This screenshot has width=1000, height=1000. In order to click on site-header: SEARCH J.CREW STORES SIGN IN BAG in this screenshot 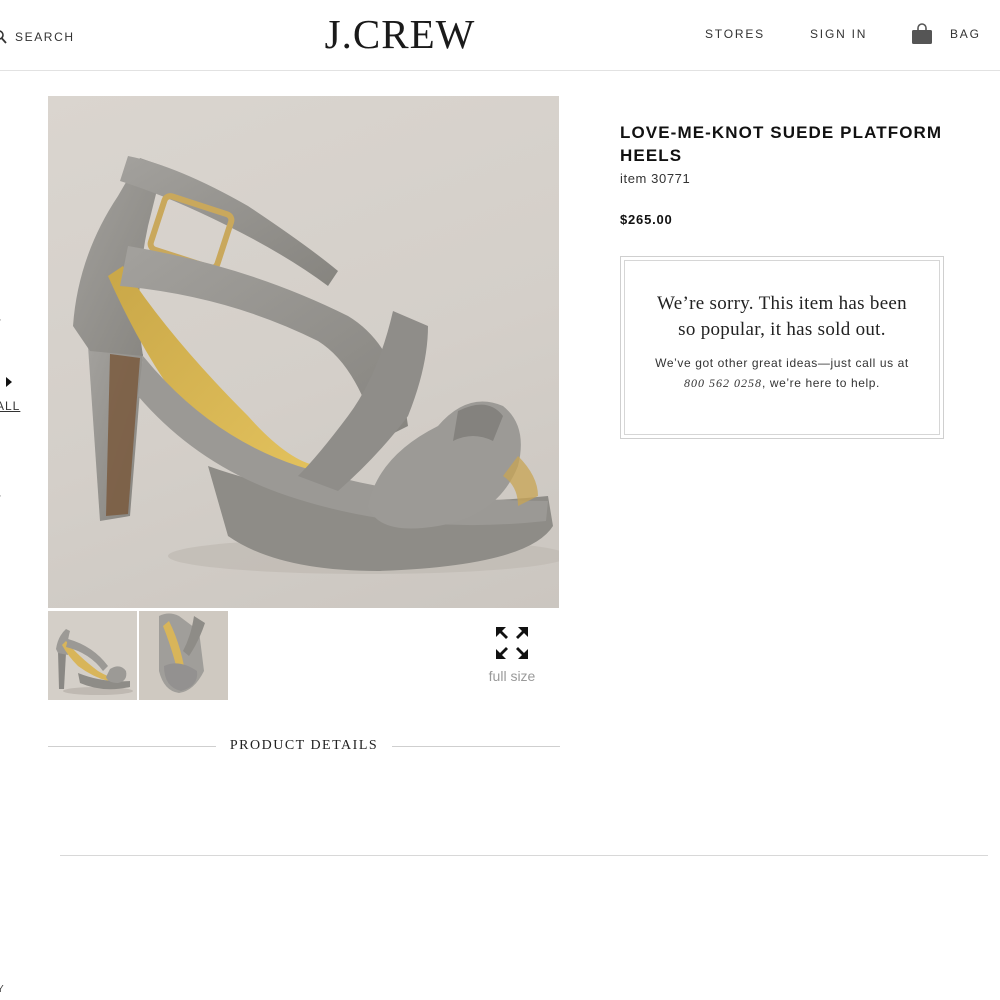, I will do `click(500, 35)`.